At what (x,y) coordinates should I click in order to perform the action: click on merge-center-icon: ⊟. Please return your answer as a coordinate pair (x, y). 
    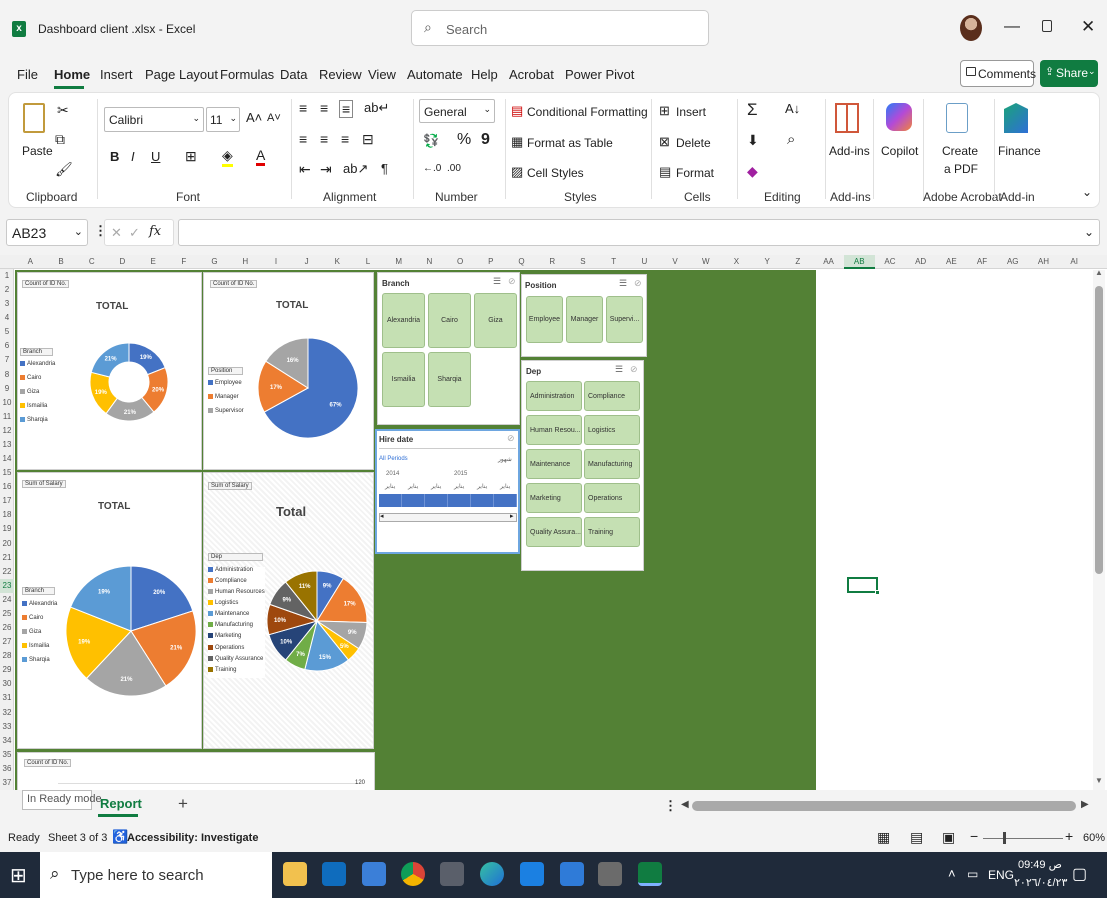
    Looking at the image, I should click on (368, 139).